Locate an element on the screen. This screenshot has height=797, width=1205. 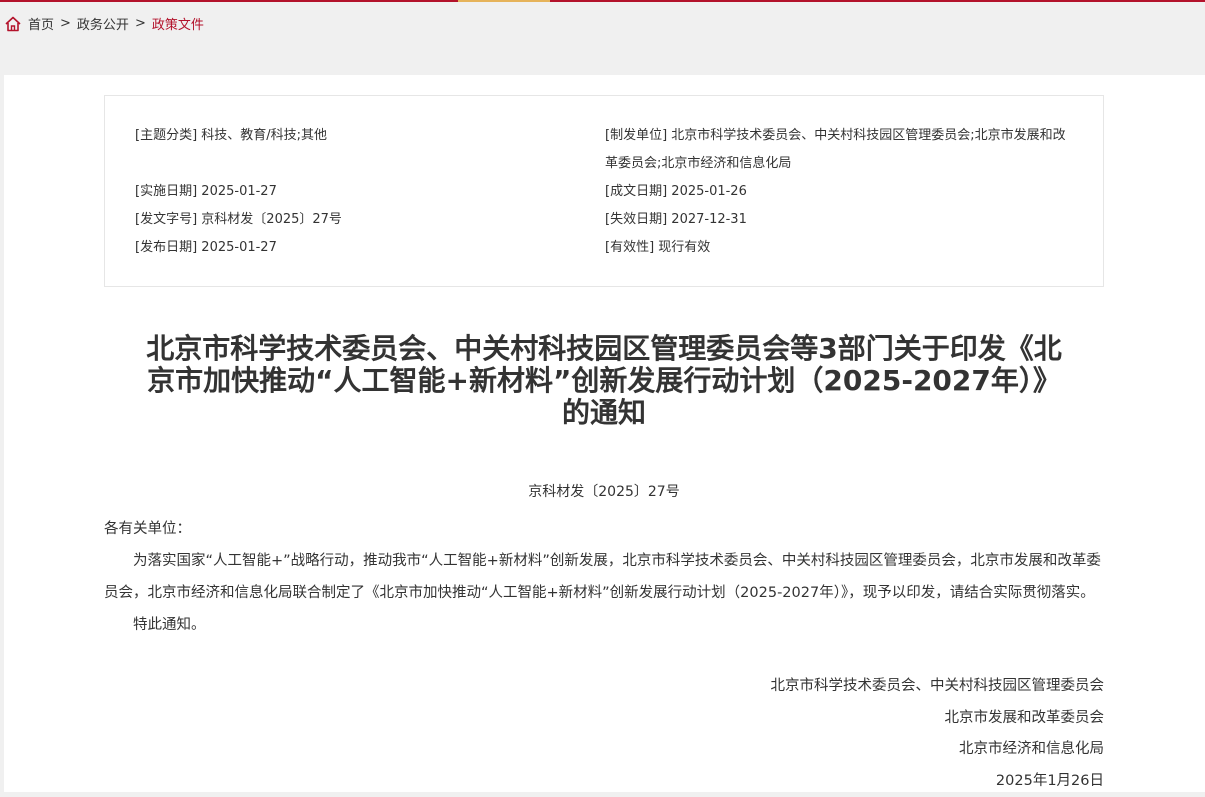
signer-2: 北京市发展和改革委员会 is located at coordinates (604, 719).